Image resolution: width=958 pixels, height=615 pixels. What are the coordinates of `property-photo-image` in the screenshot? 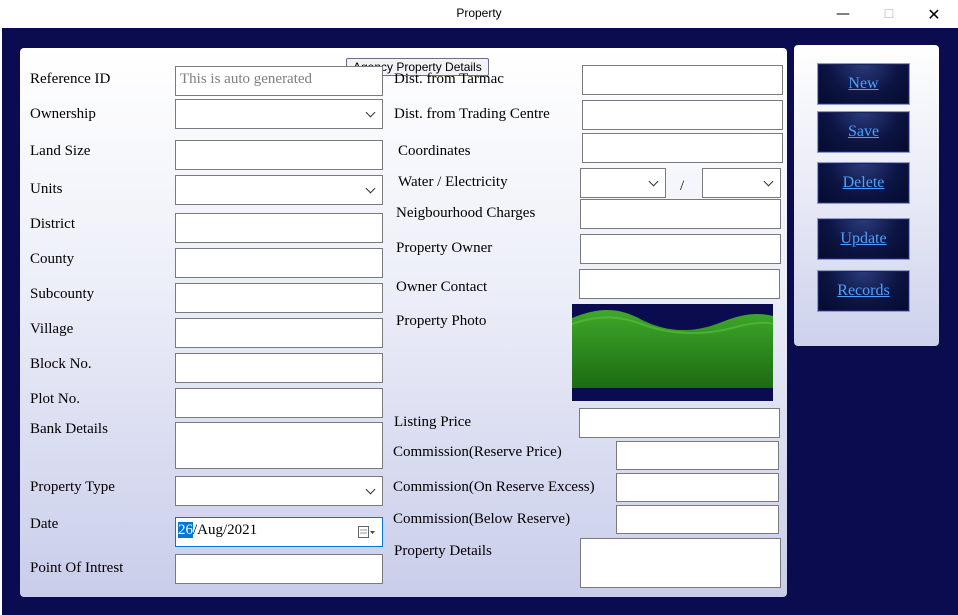 It's located at (672, 352).